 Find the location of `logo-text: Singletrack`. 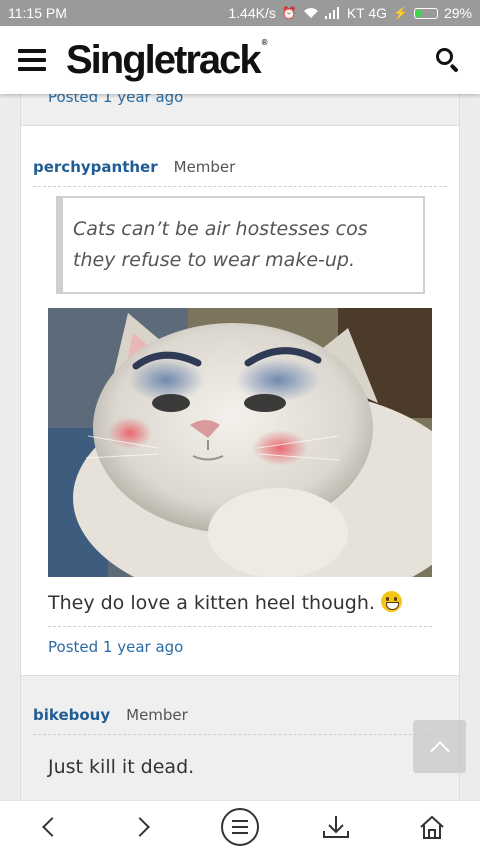

logo-text: Singletrack is located at coordinates (164, 59).